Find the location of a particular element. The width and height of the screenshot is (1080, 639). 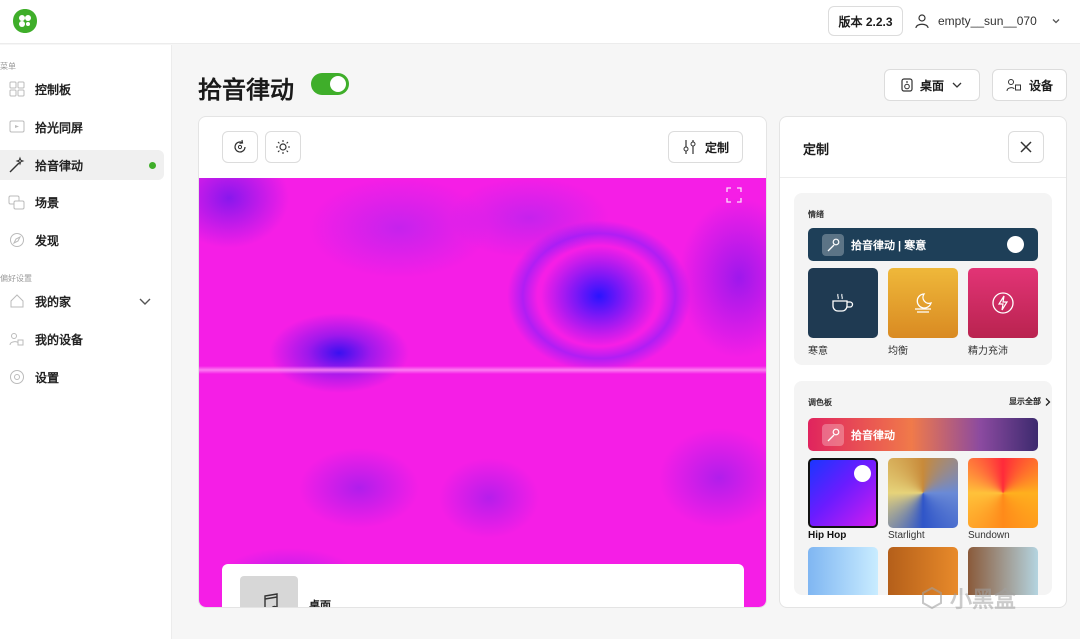

watermark-text: 小黑盒 is located at coordinates (983, 599).